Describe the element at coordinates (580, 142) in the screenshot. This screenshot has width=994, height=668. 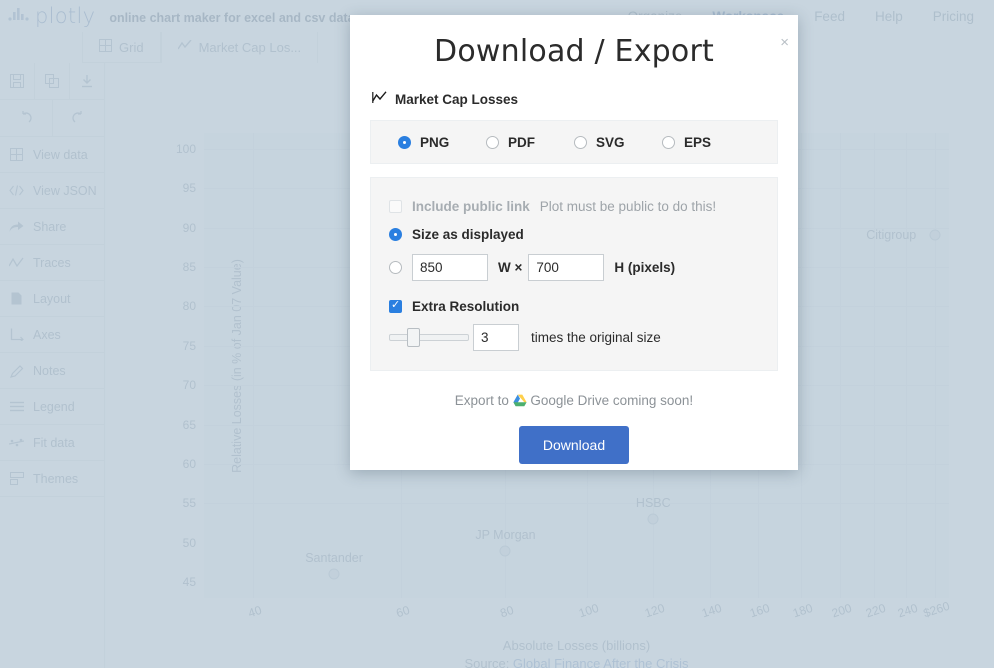
I see `radio-svg` at that location.